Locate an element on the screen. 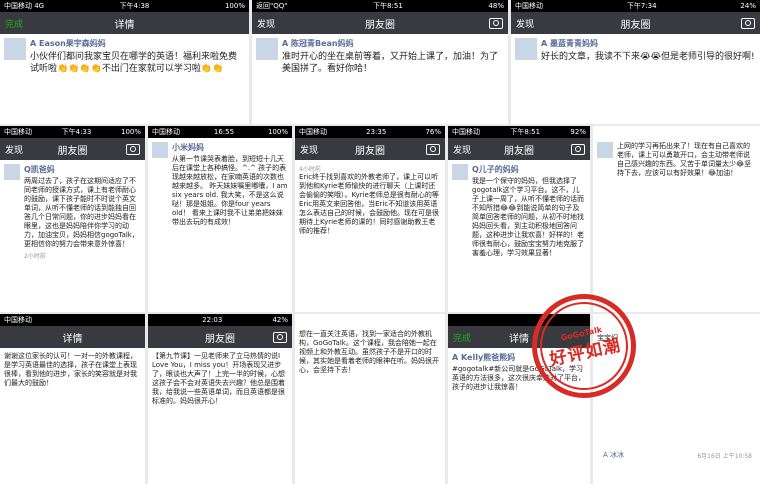 This screenshot has width=760, height=484. nav-bar: 详情 is located at coordinates (72, 337).